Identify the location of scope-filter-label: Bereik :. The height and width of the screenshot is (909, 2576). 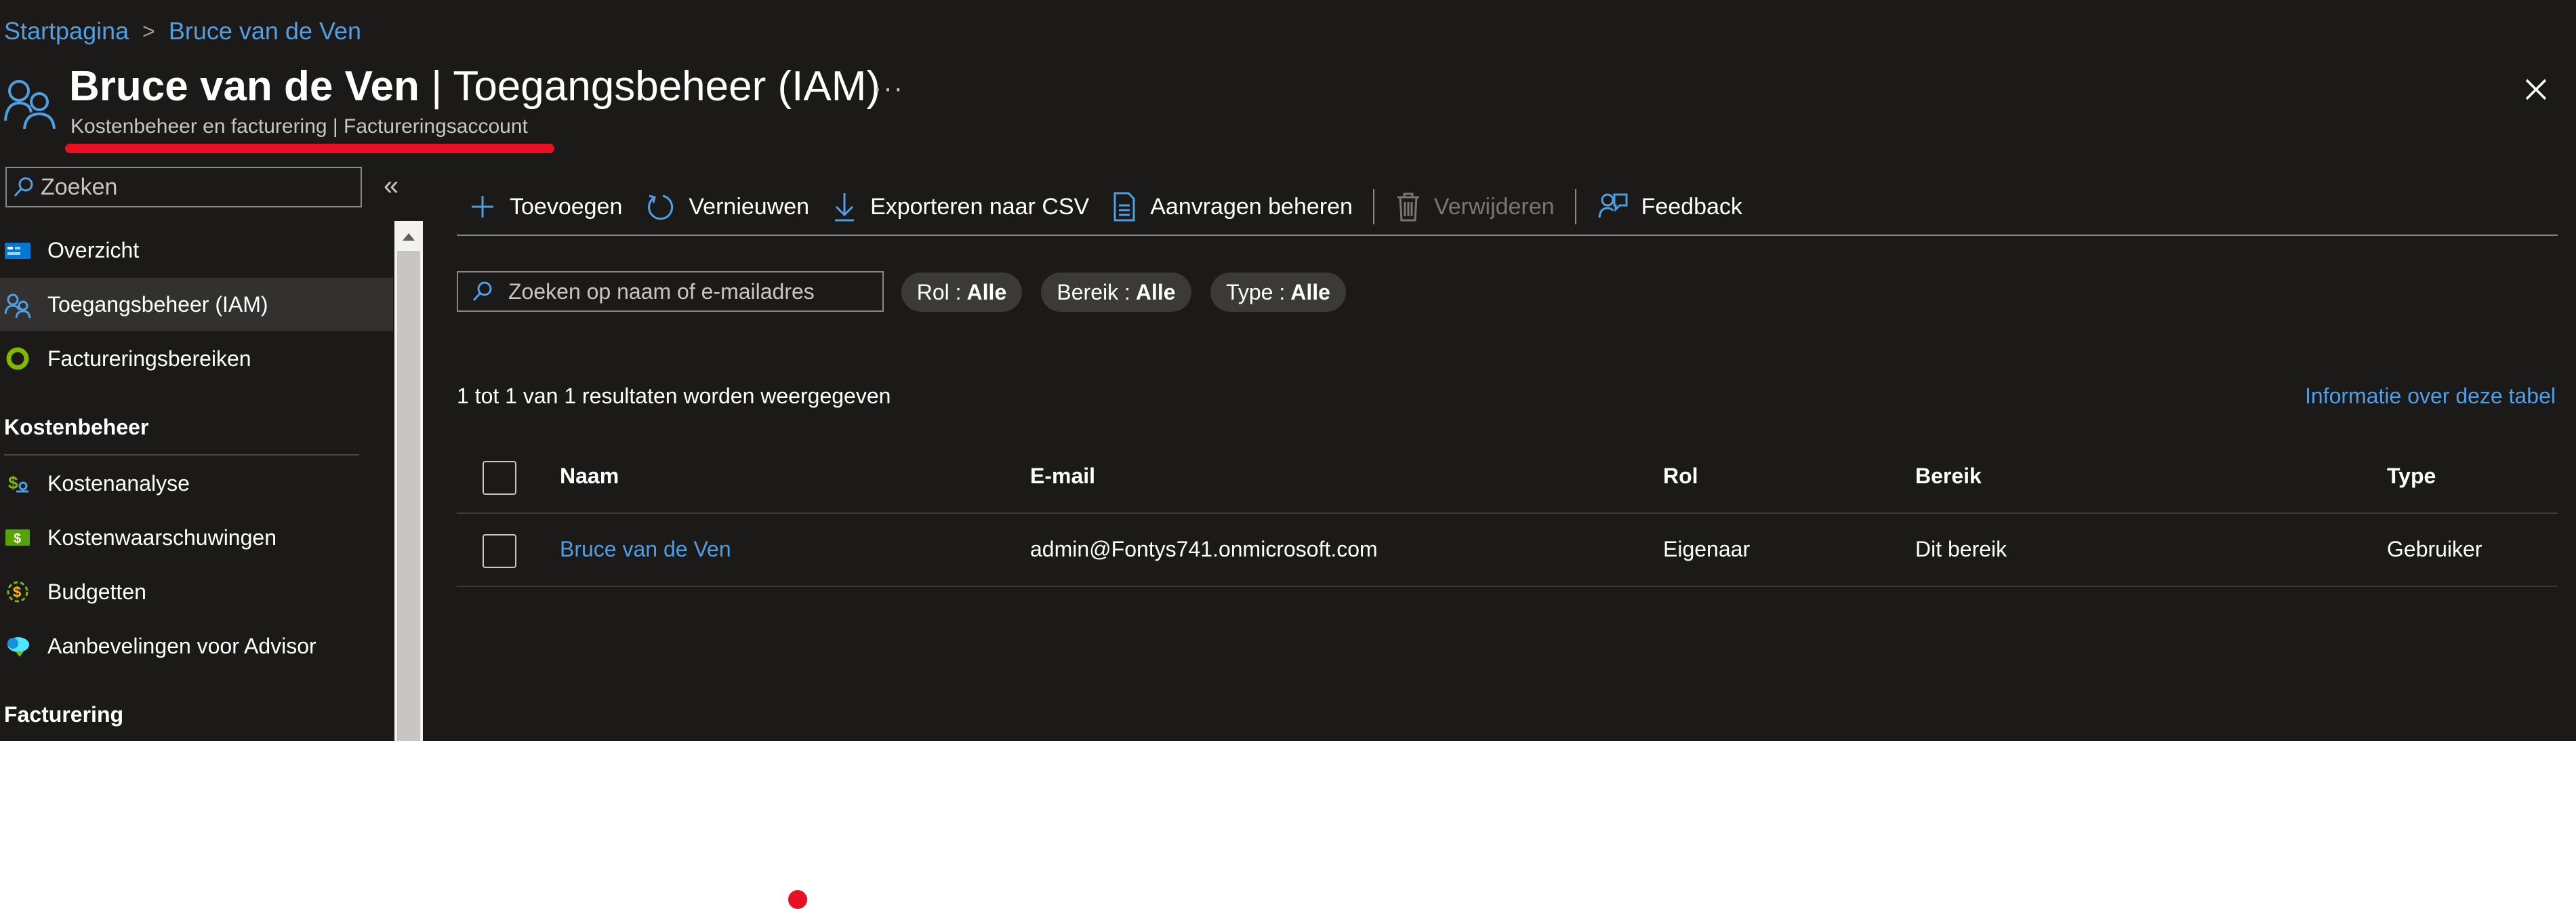
(1094, 291).